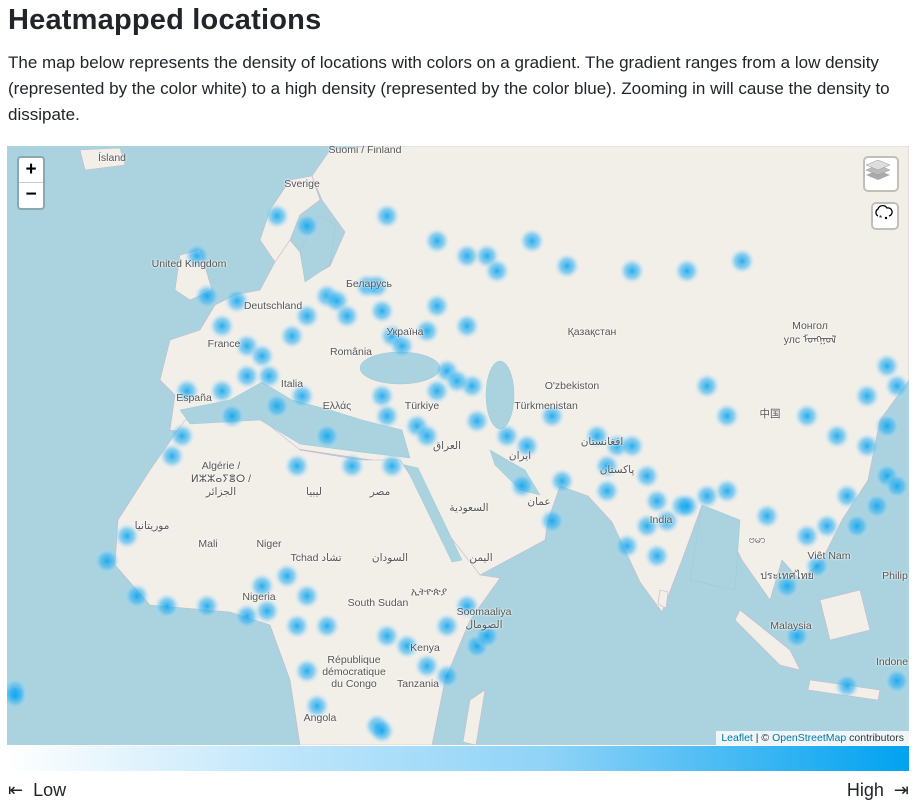 The width and height of the screenshot is (923, 811). I want to click on map-label: United Kingdom, so click(189, 264).